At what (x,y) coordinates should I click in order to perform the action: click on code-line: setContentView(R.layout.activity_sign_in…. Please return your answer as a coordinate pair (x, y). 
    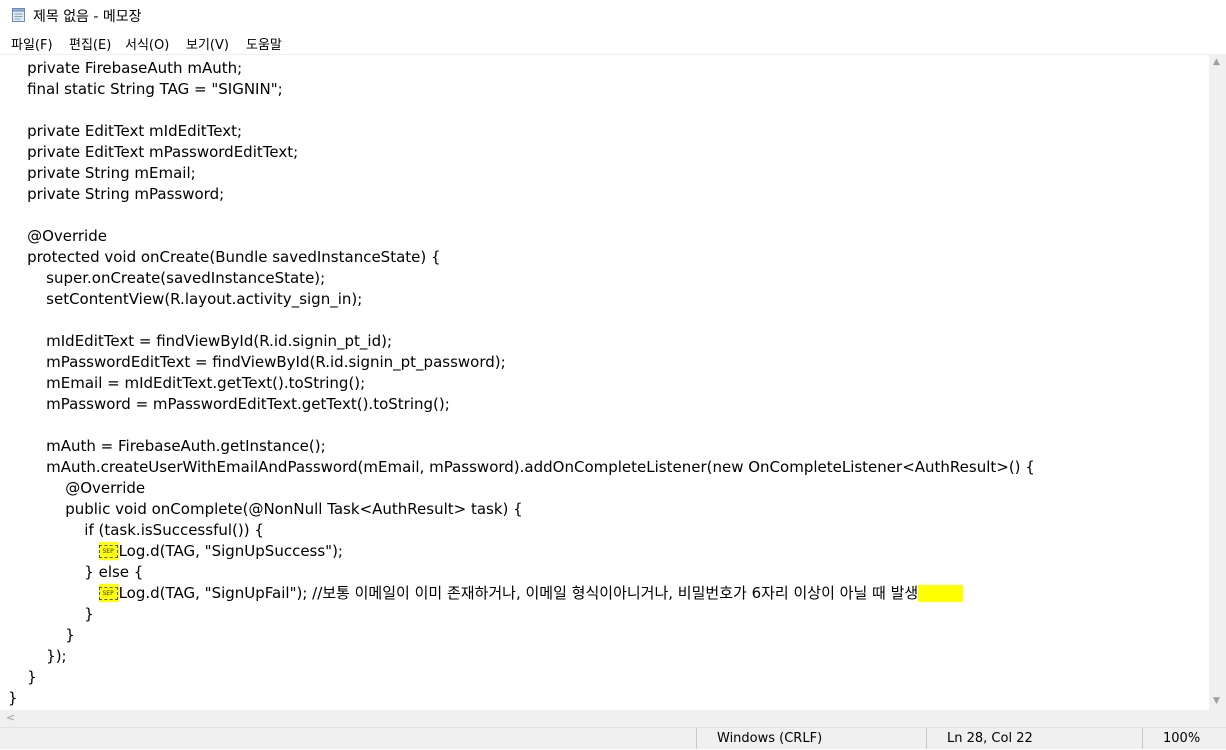
    Looking at the image, I should click on (185, 299).